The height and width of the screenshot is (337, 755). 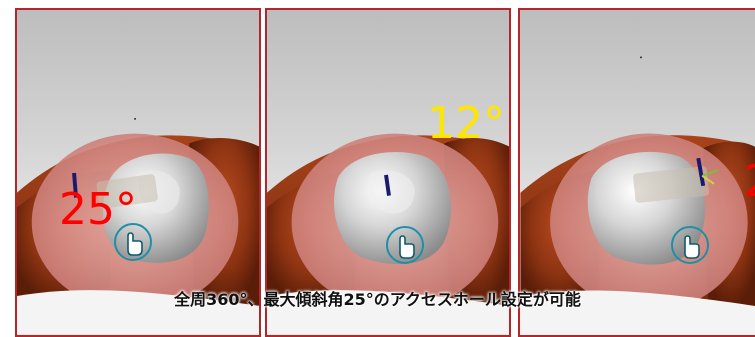 I want to click on caption: 全周360°、最大傾斜角25°のアクセスホール設定が可能, so click(x=377, y=299).